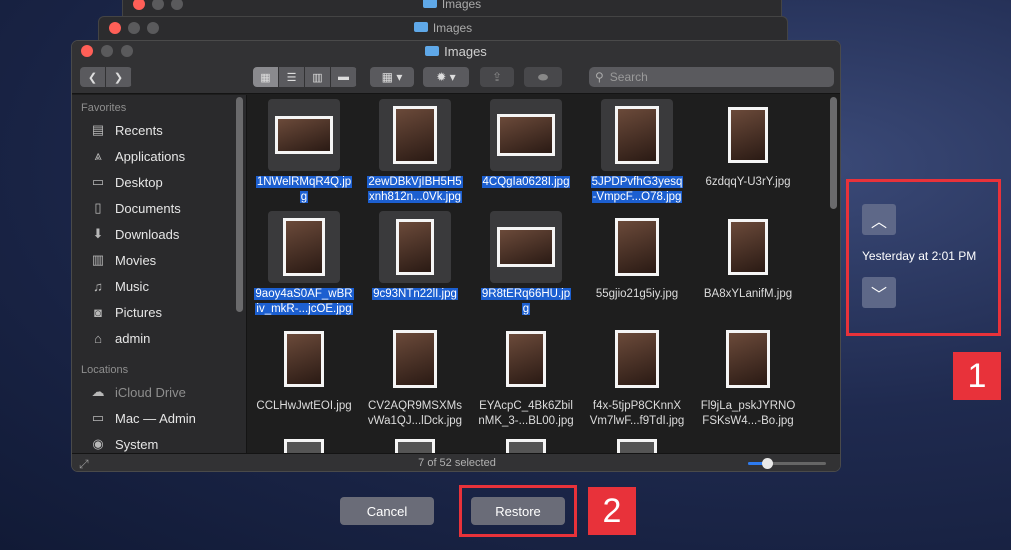 The height and width of the screenshot is (550, 1011). Describe the element at coordinates (518, 511) in the screenshot. I see `restore-button: Restore` at that location.